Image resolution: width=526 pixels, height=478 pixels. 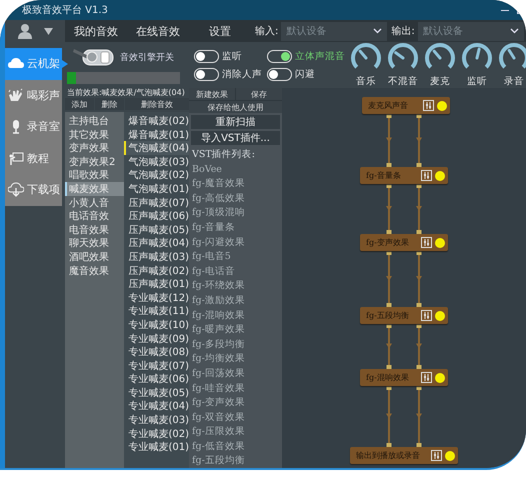 What do you see at coordinates (94, 243) in the screenshot?
I see `category-item: 聊天效果` at bounding box center [94, 243].